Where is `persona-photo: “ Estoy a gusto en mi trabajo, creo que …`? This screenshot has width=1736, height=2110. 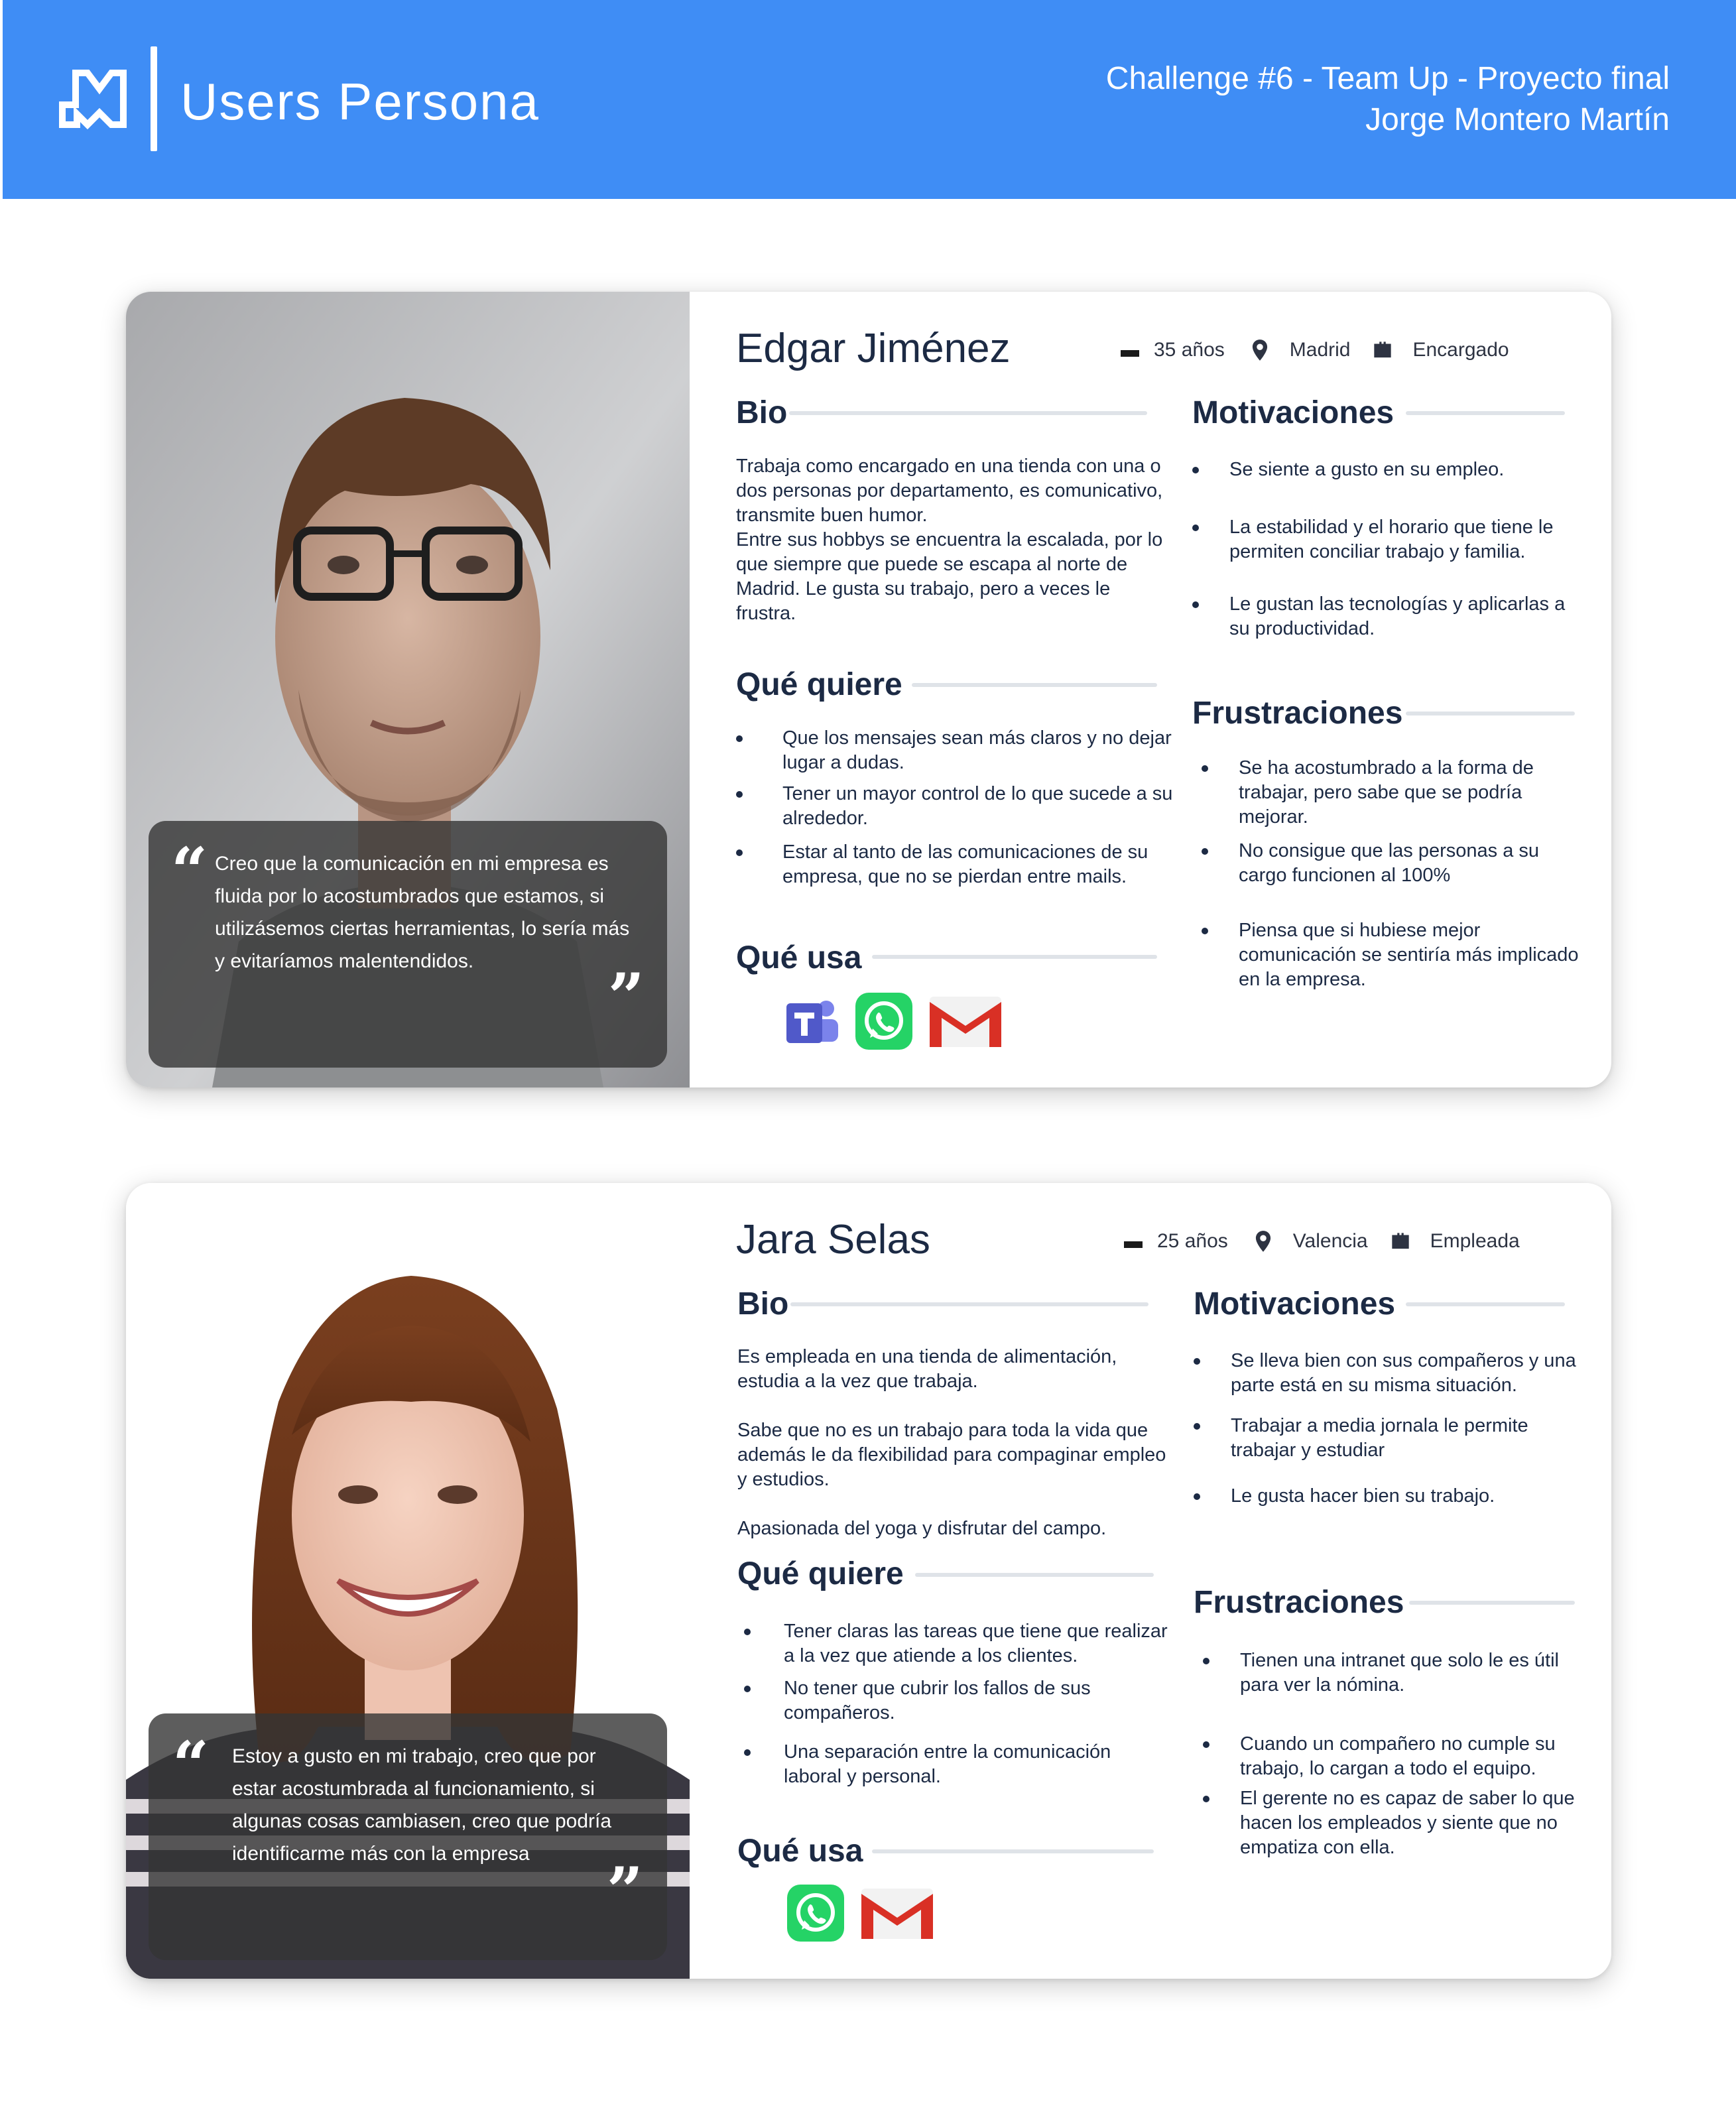
persona-photo: “ Estoy a gusto en mi trabajo, creo que … is located at coordinates (408, 1581).